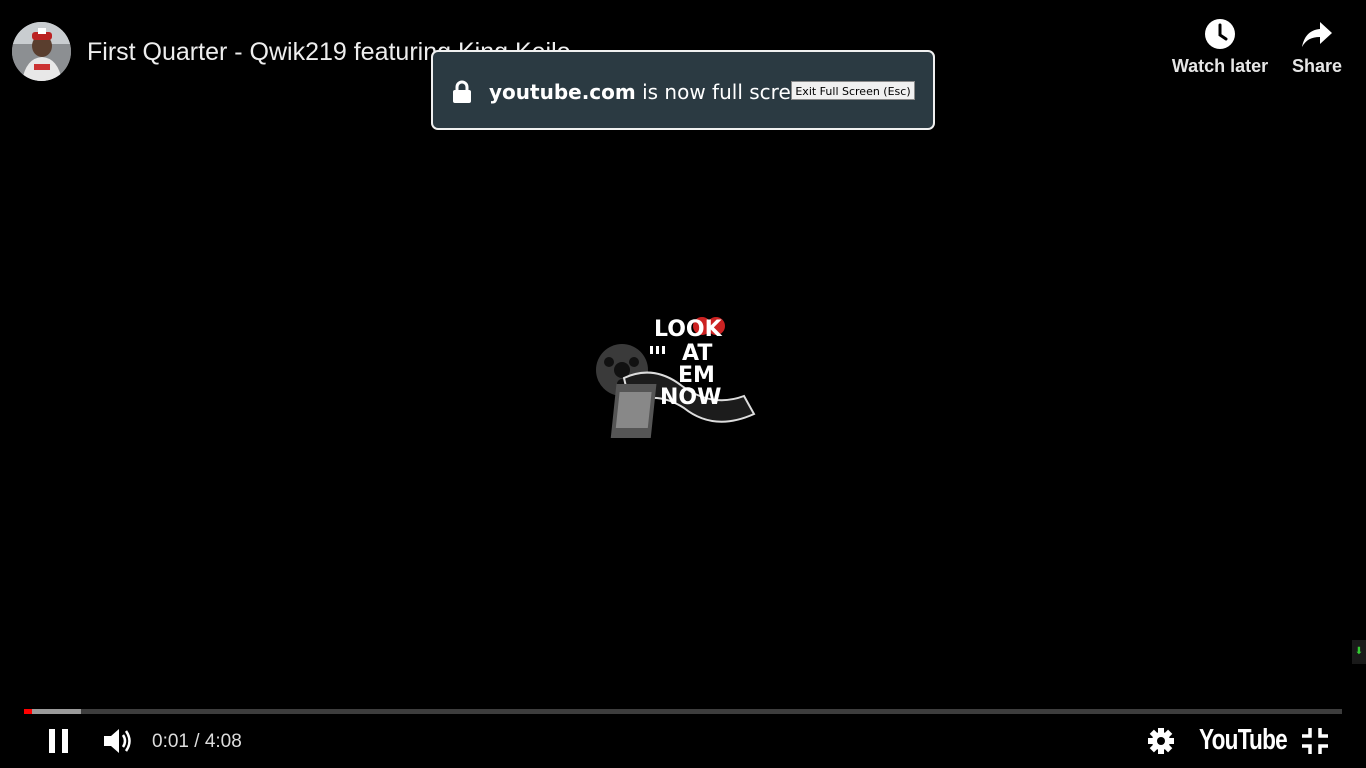 The height and width of the screenshot is (768, 1366). I want to click on watch-later-label: Watch later, so click(1220, 66).